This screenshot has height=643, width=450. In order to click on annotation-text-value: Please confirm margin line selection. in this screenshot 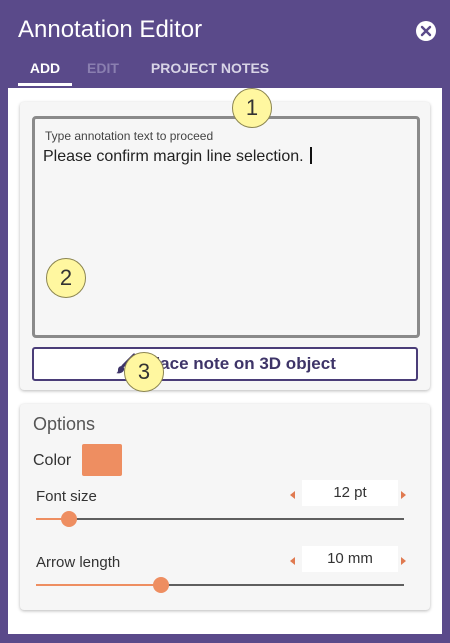, I will do `click(177, 156)`.